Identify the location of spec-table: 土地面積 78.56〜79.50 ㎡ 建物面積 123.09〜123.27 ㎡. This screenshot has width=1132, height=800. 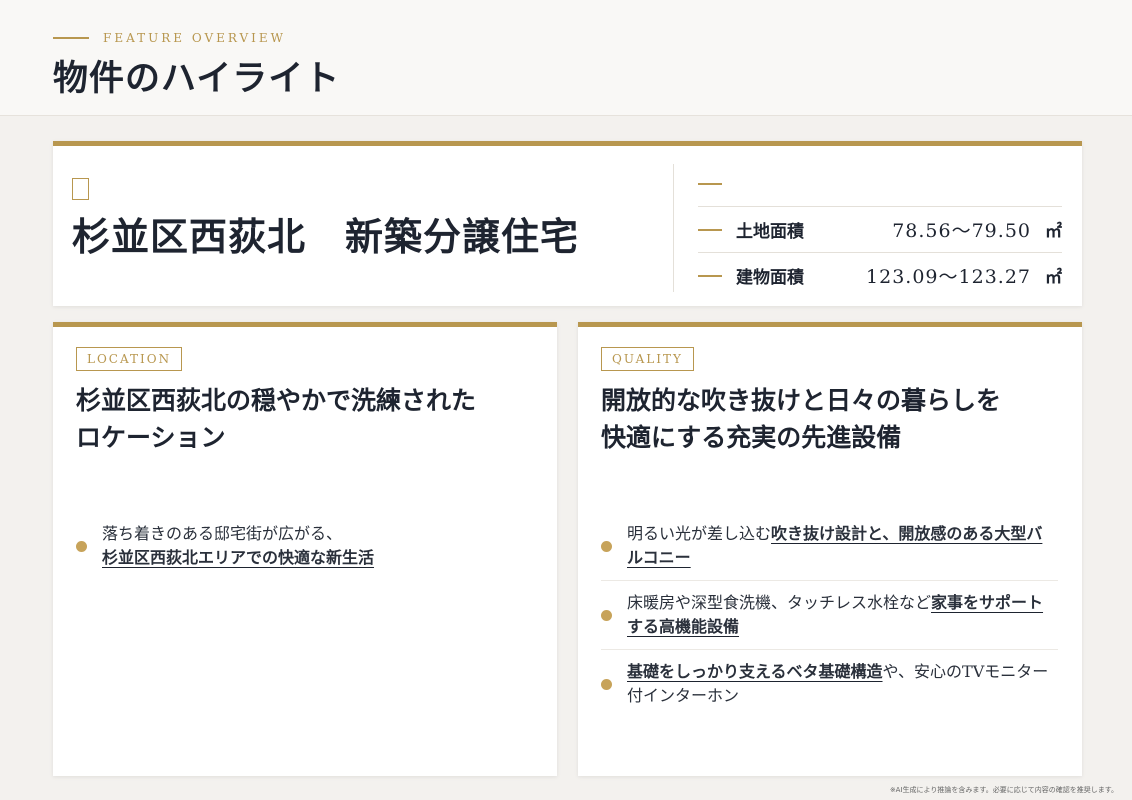
(880, 229).